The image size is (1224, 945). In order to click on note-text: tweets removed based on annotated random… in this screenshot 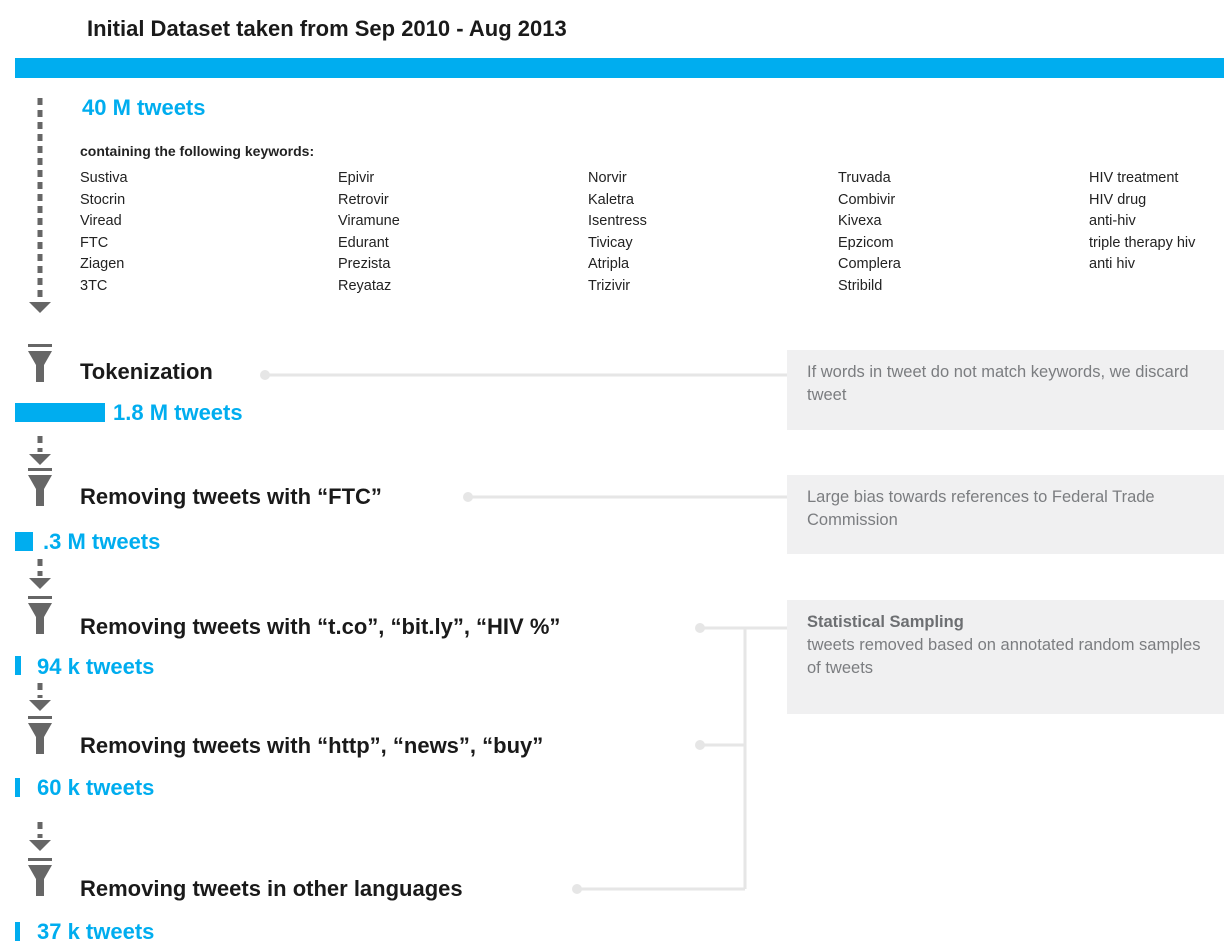, I will do `click(1004, 656)`.